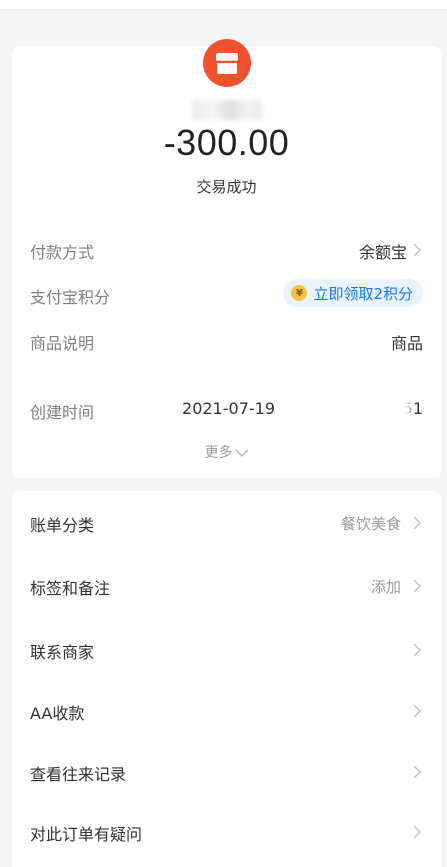  Describe the element at coordinates (218, 453) in the screenshot. I see `more-label: 更多` at that location.